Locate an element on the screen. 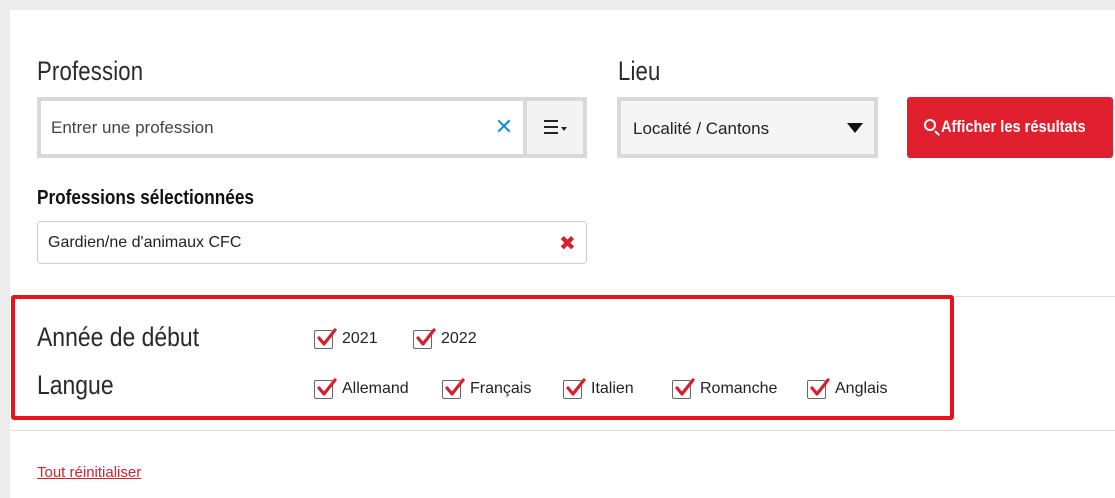 This screenshot has height=498, width=1115. checkbox-language-francais: Français is located at coordinates (487, 388).